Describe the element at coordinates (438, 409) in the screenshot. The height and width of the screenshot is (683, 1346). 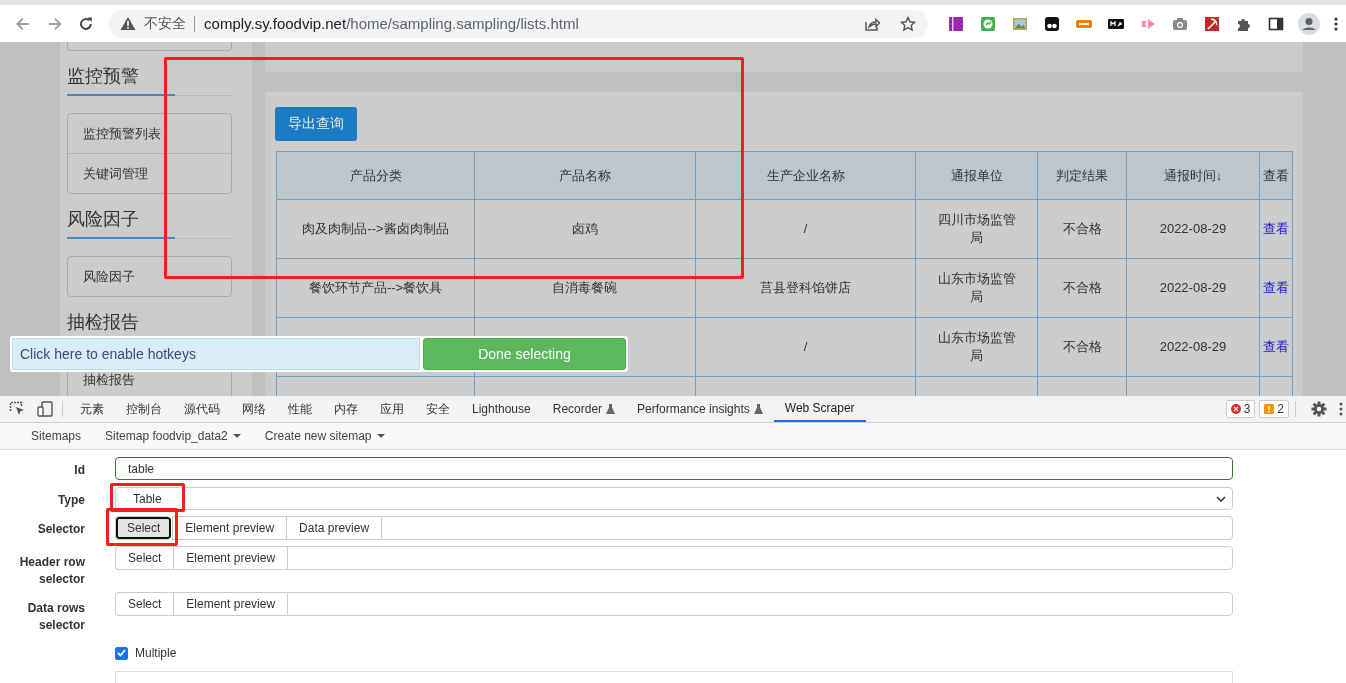
I see `devtools-tab: 安全` at that location.